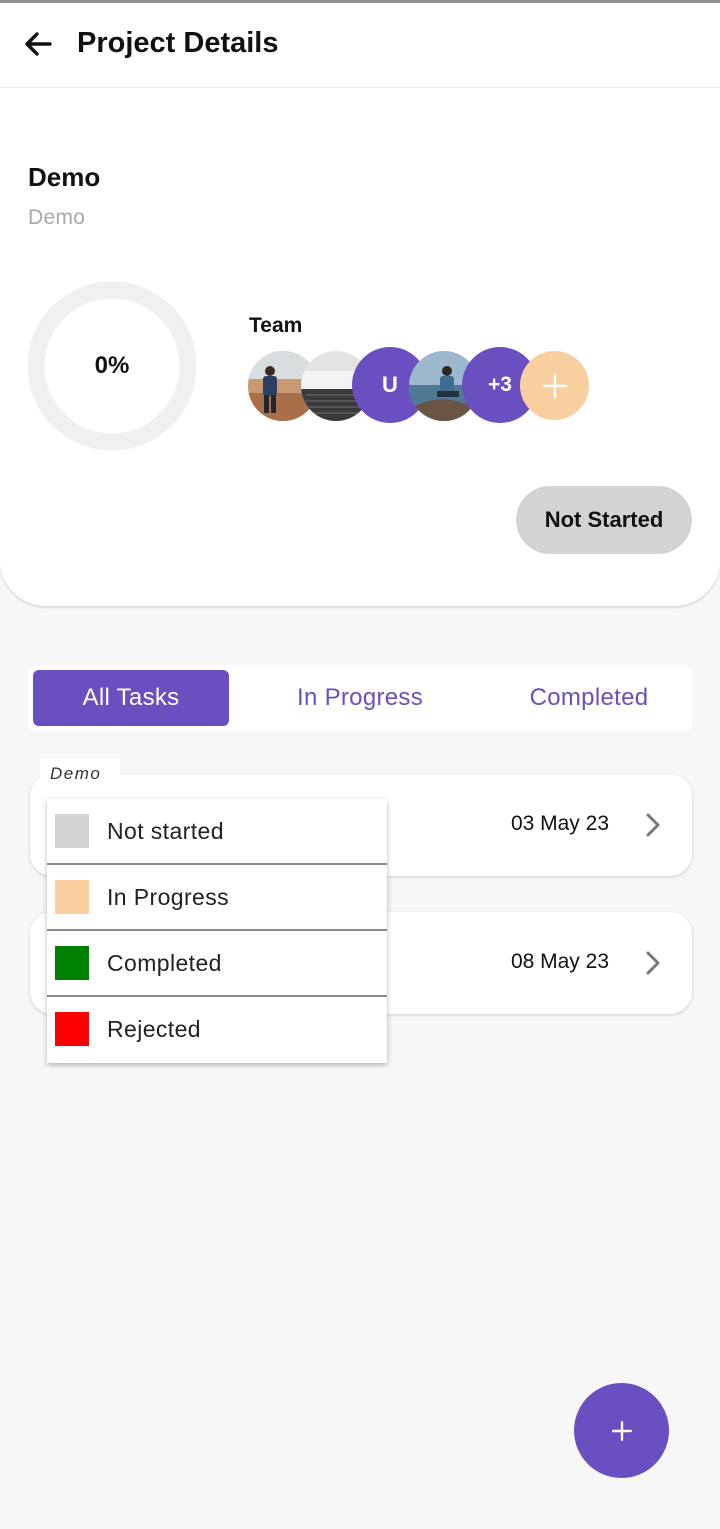  Describe the element at coordinates (390, 384) in the screenshot. I see `member-initial: U` at that location.